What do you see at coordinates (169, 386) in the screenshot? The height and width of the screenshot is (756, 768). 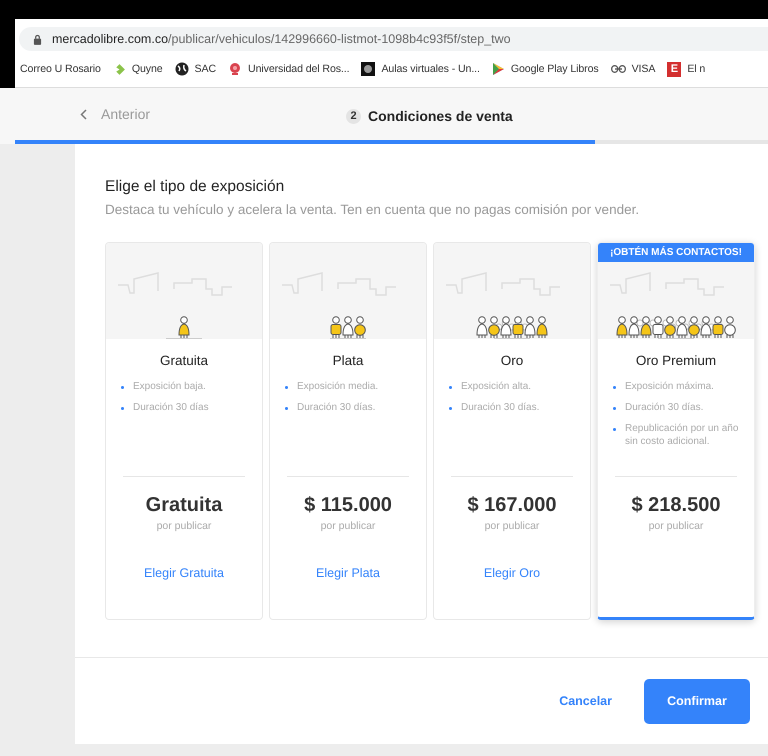 I see `plan-feature: Exposición baja.` at bounding box center [169, 386].